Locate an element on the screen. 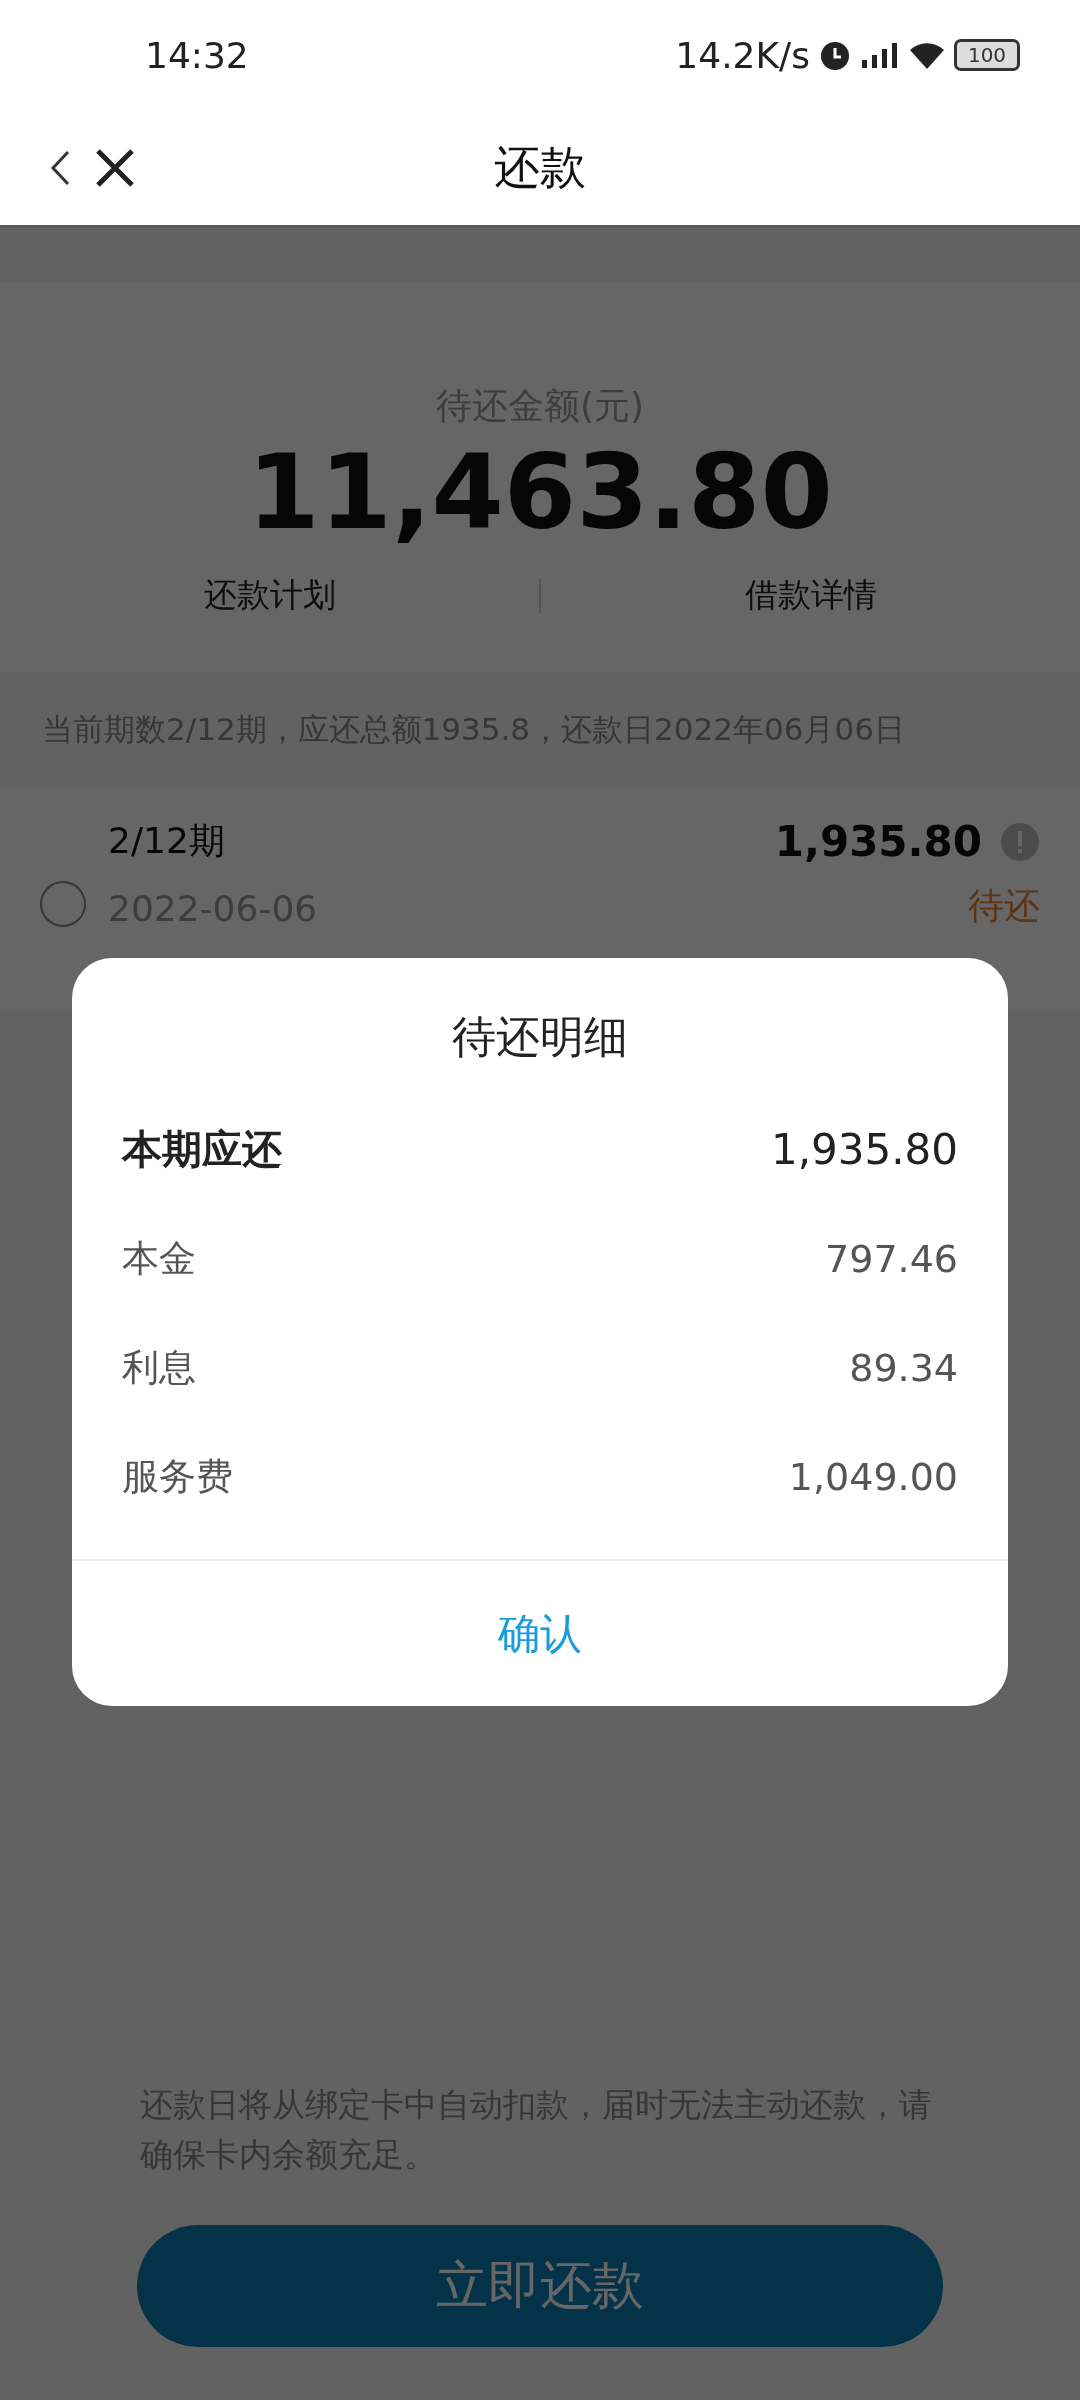  detail-value: 1,049.00 is located at coordinates (873, 1476).